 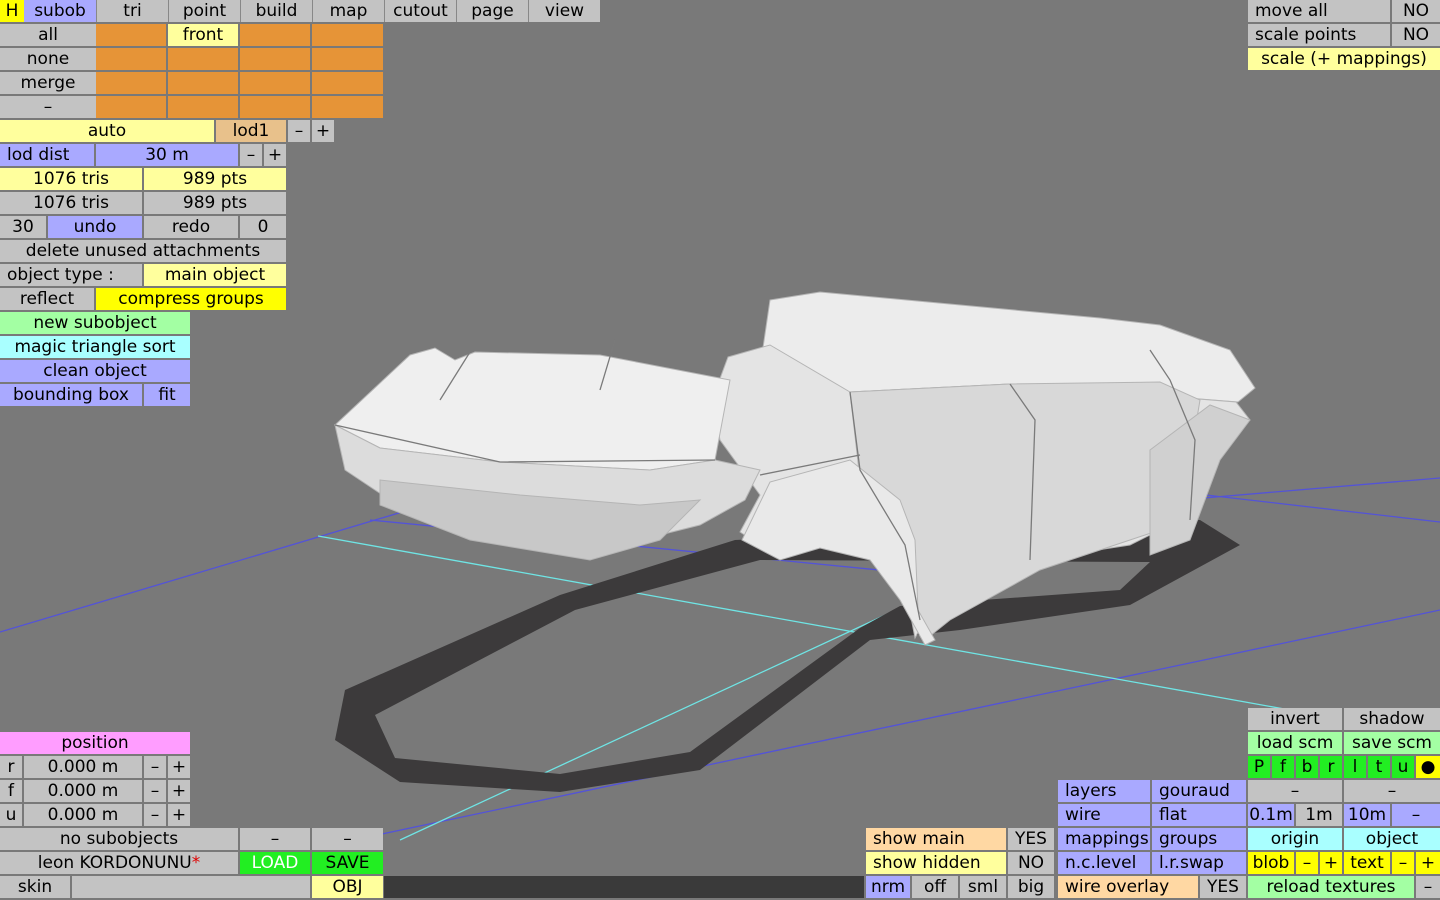 What do you see at coordinates (1295, 791) in the screenshot?
I see `dash-button-left: –` at bounding box center [1295, 791].